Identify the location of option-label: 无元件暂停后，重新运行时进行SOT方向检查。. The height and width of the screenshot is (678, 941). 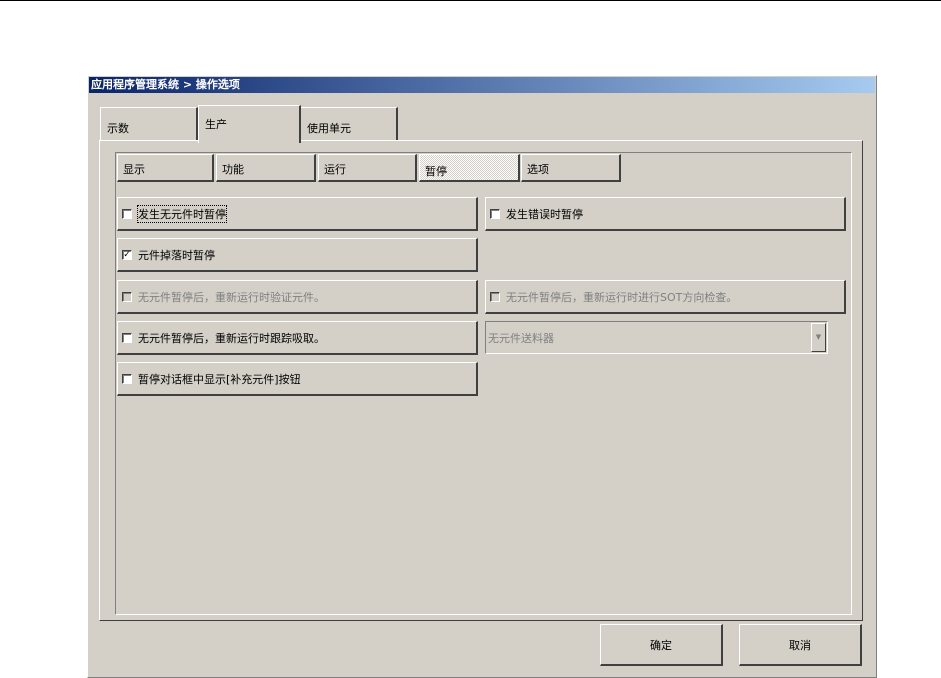
(622, 297).